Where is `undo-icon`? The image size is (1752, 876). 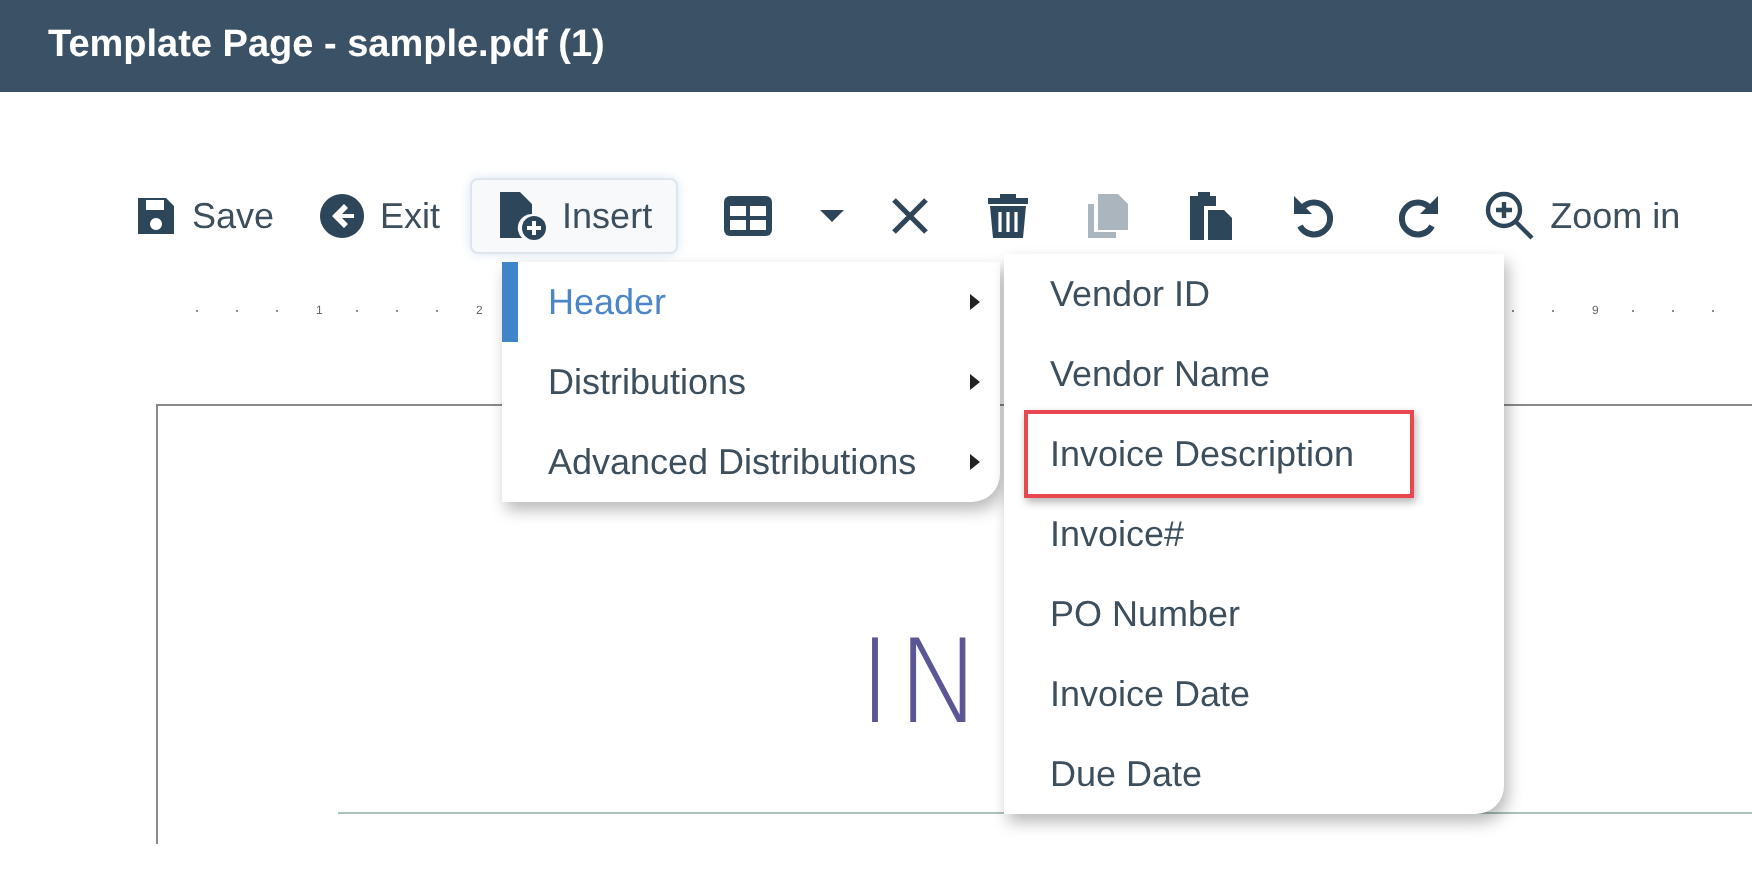
undo-icon is located at coordinates (1314, 216).